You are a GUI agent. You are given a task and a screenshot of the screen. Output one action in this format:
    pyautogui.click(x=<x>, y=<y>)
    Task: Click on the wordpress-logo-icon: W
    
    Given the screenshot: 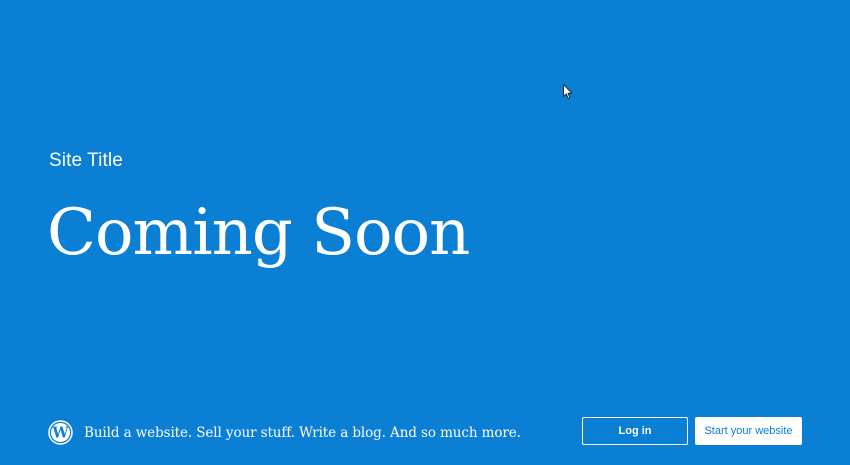 What is the action you would take?
    pyautogui.click(x=60, y=432)
    